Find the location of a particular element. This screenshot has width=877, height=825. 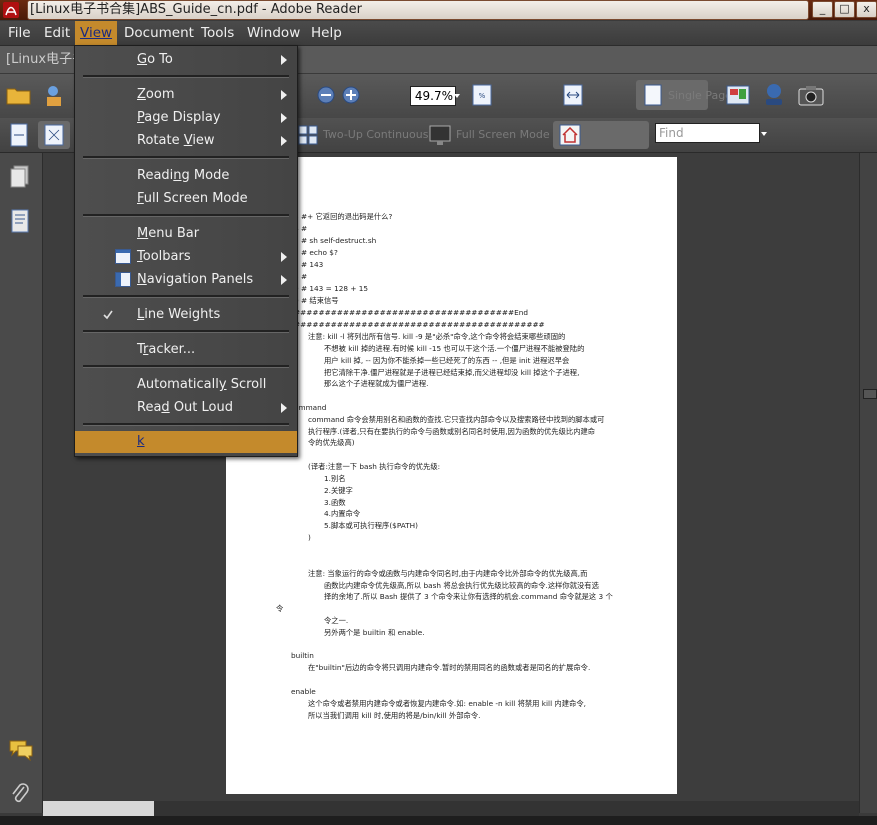

pages-panel-icon is located at coordinates (20, 177).